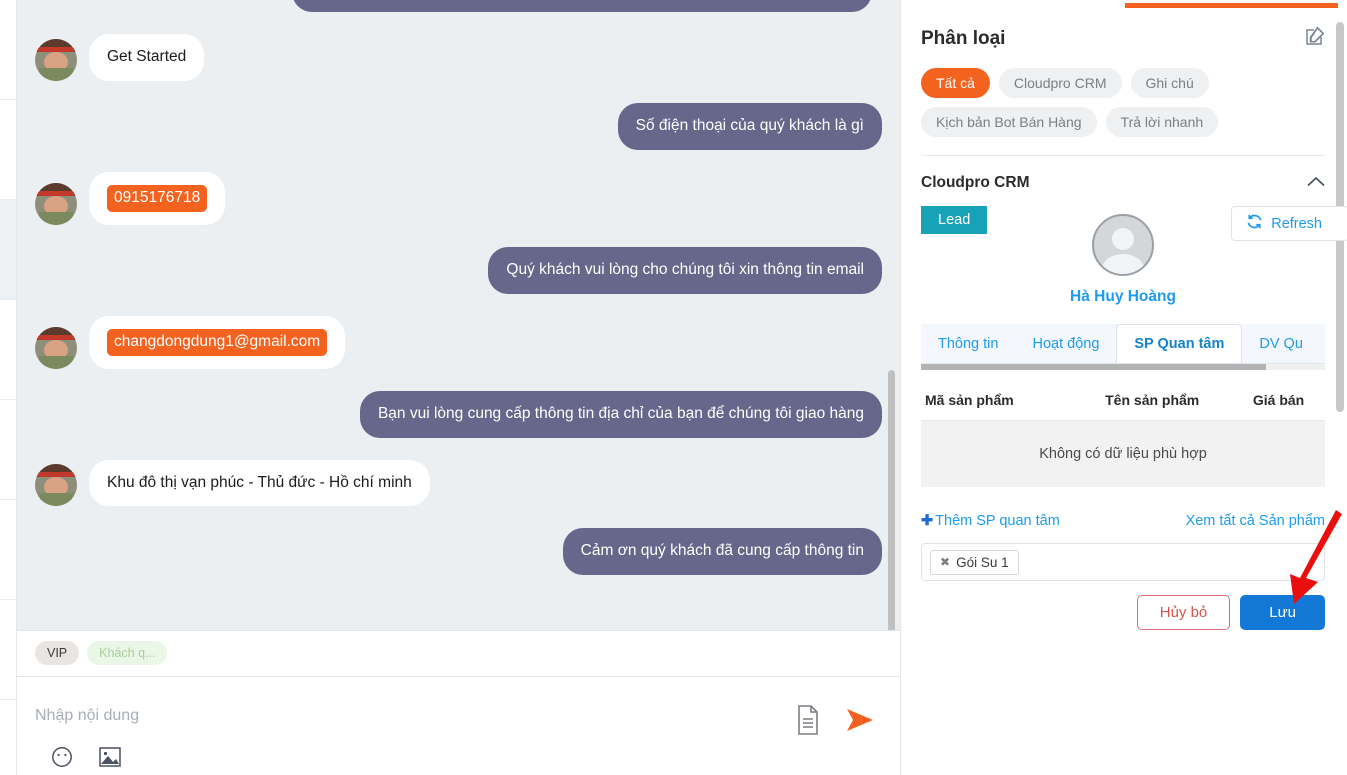 The image size is (1347, 775). I want to click on chip-cloudpro-crm: Cloudpro CRM, so click(1060, 83).